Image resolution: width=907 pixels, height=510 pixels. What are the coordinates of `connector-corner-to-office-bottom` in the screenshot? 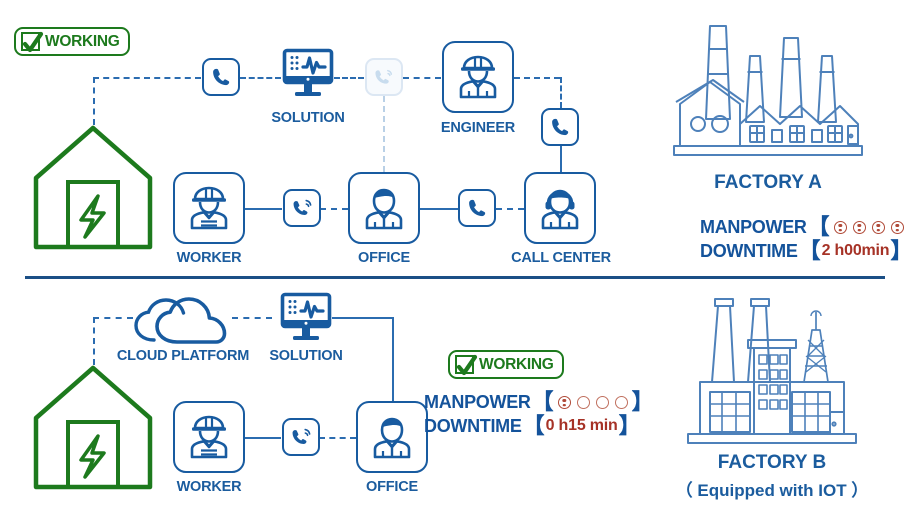 It's located at (393, 359).